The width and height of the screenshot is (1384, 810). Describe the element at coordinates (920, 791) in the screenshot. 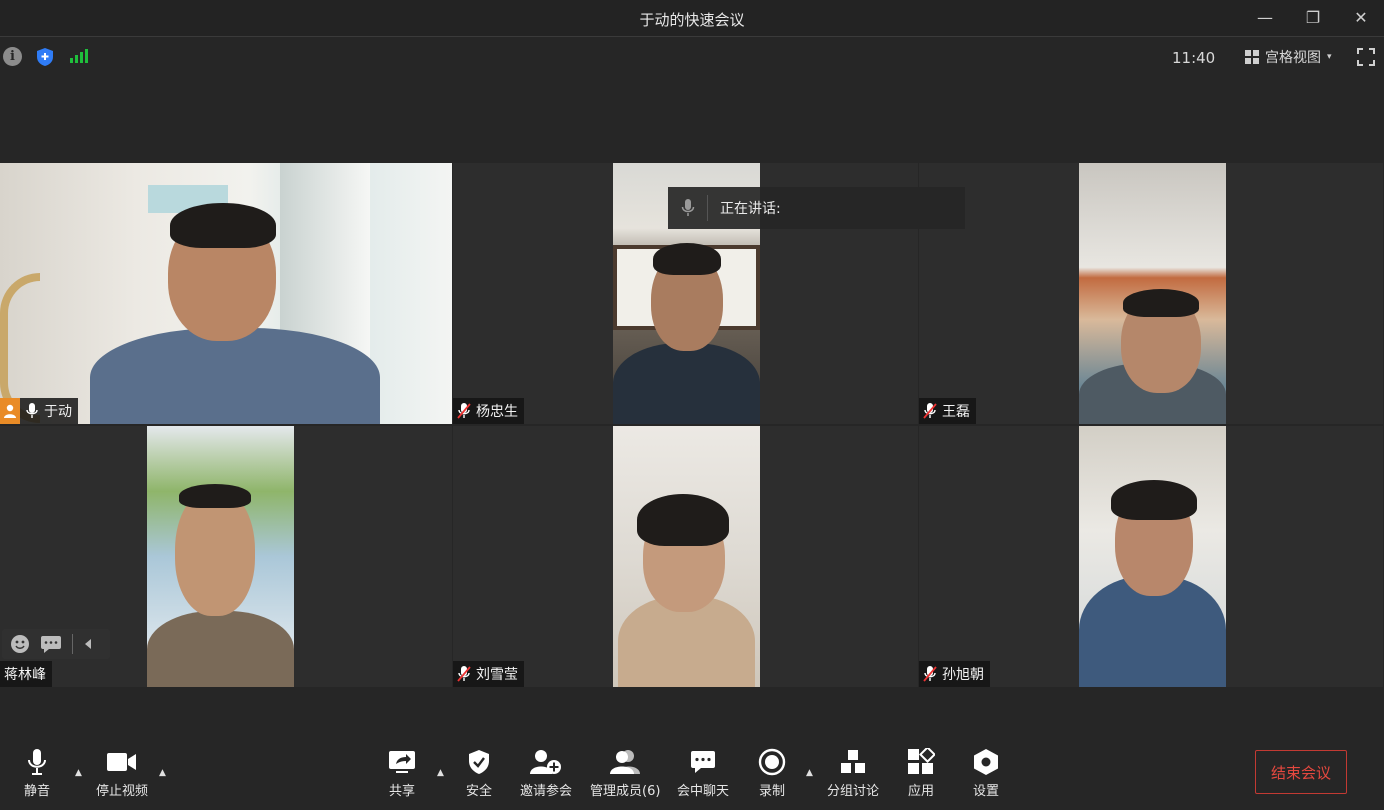

I see `apps-label: 应用` at that location.